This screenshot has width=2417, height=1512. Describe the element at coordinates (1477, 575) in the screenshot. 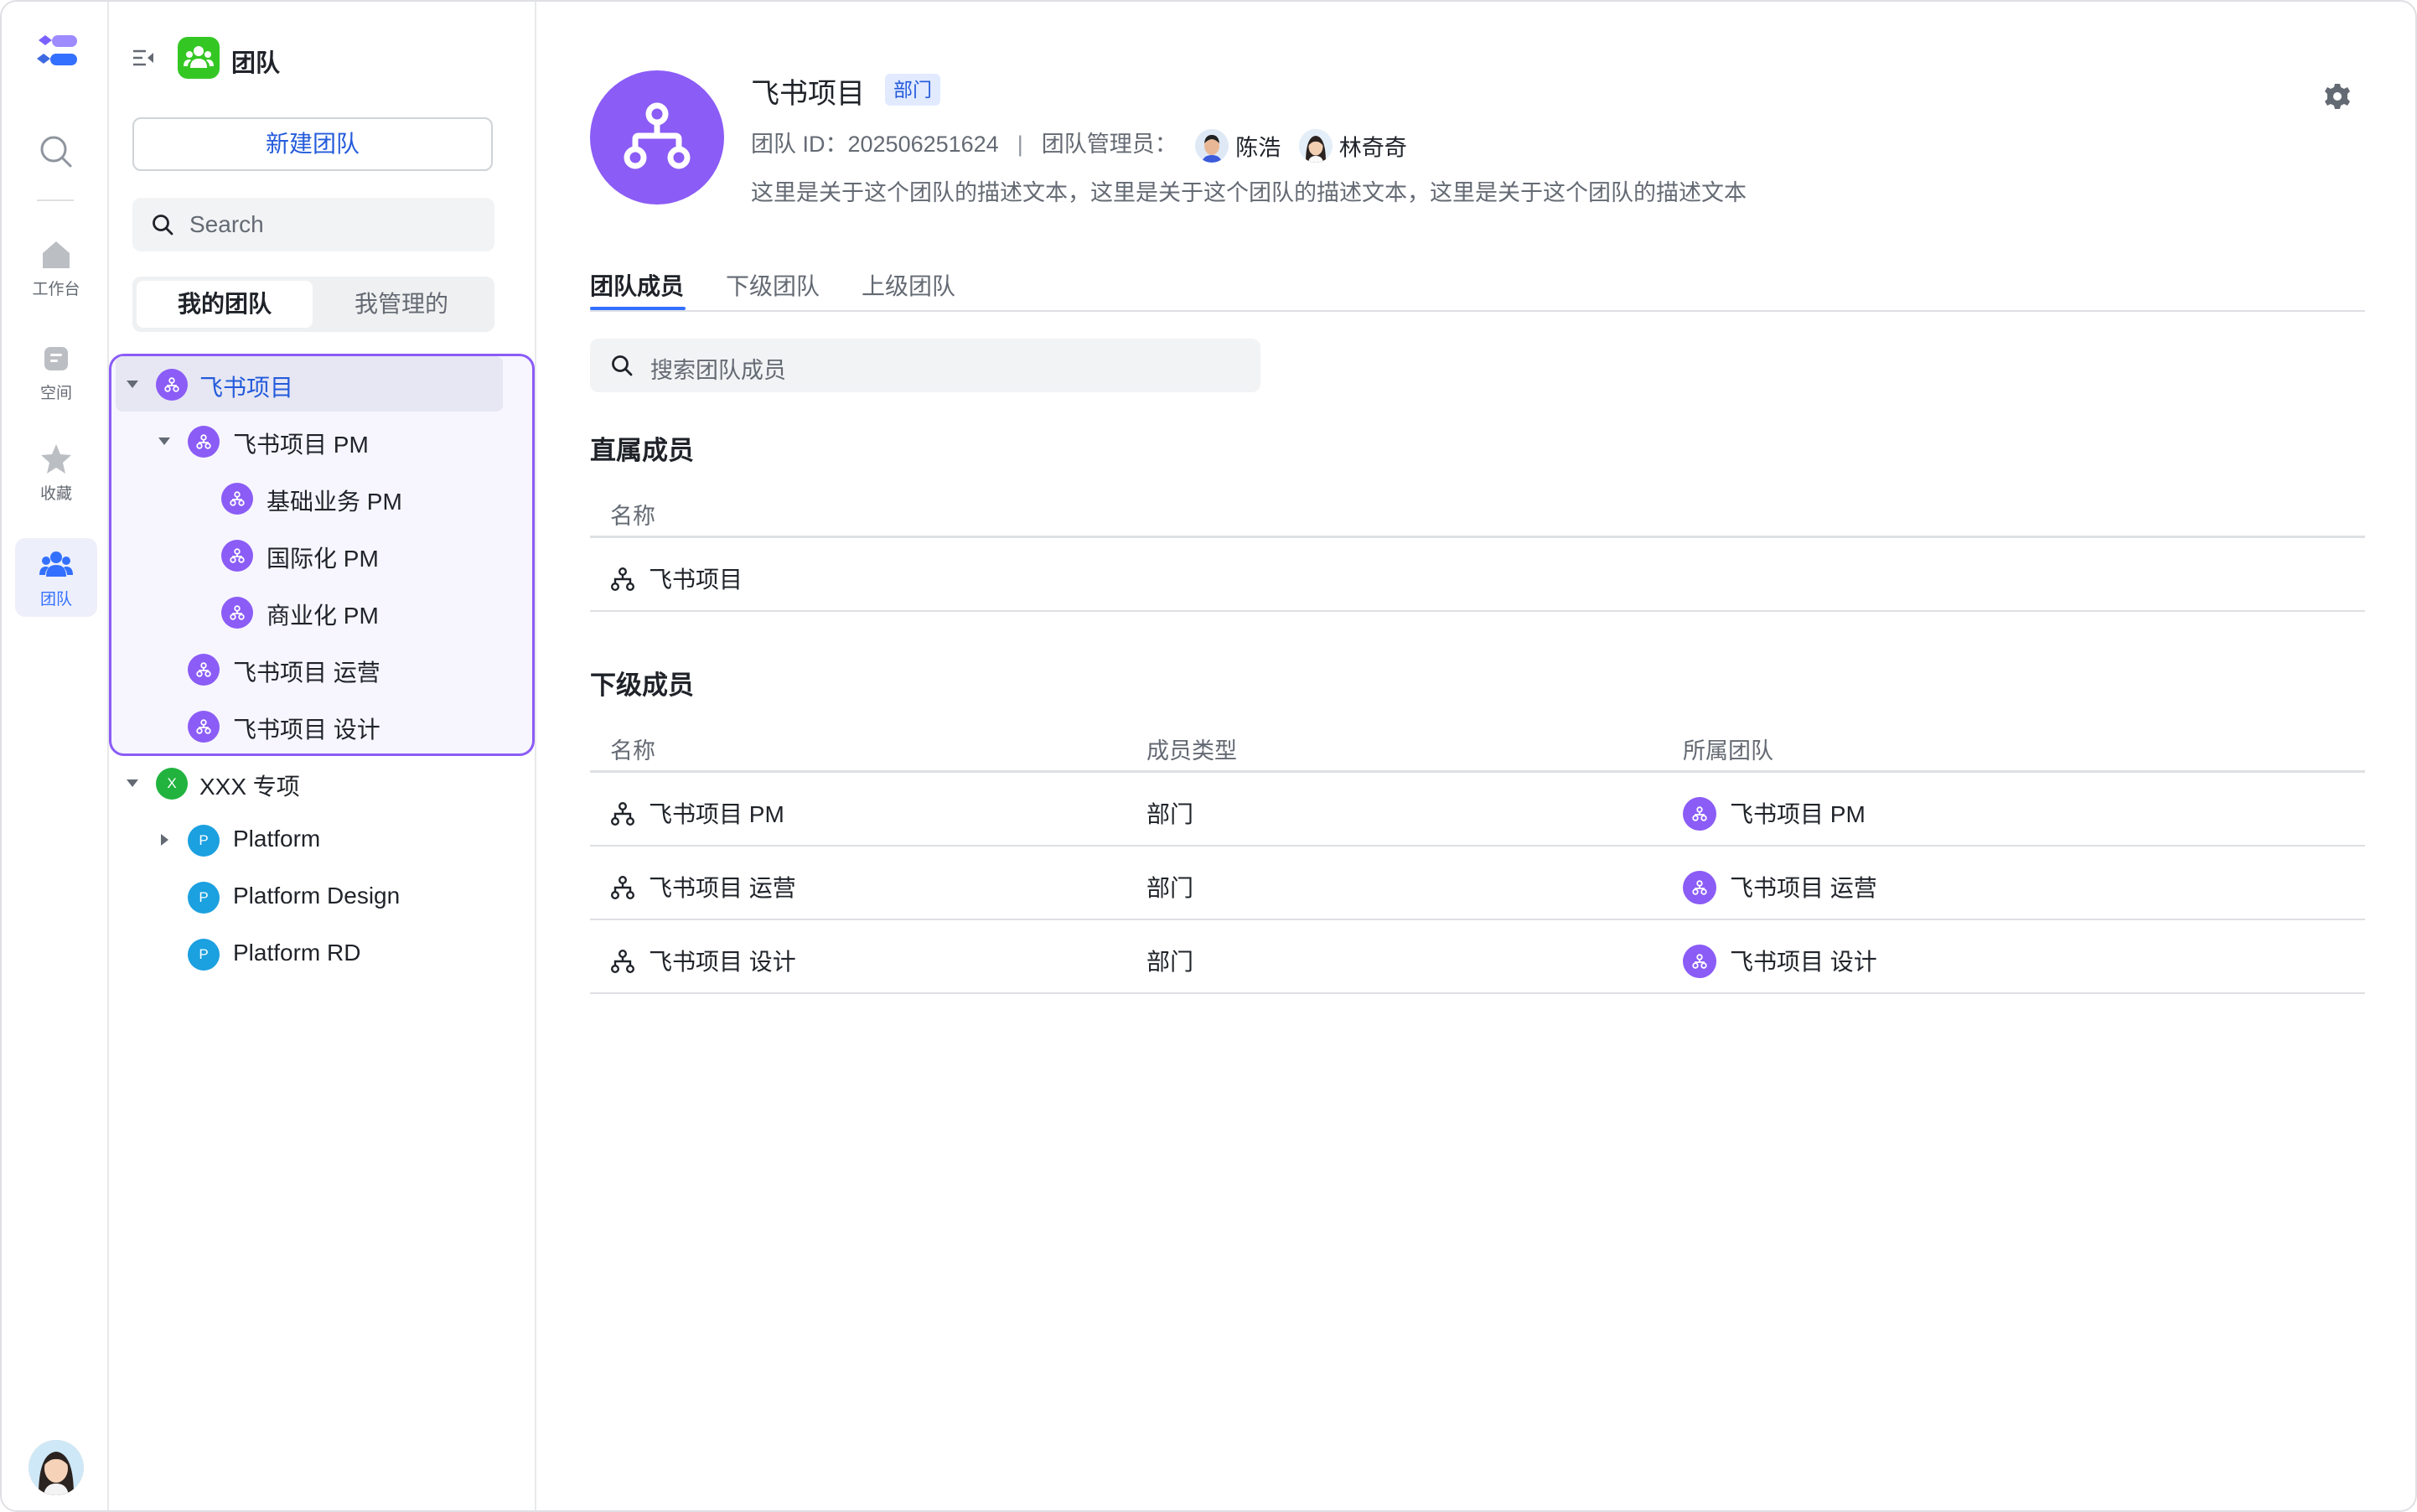

I see `table-row: 飞书项目` at that location.